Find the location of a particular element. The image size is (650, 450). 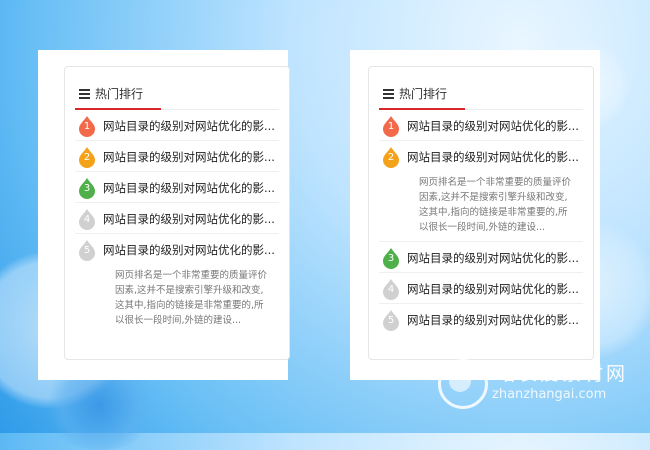

site-watermark: 站长爱素材网 zhanzhangai.com is located at coordinates (543, 385).